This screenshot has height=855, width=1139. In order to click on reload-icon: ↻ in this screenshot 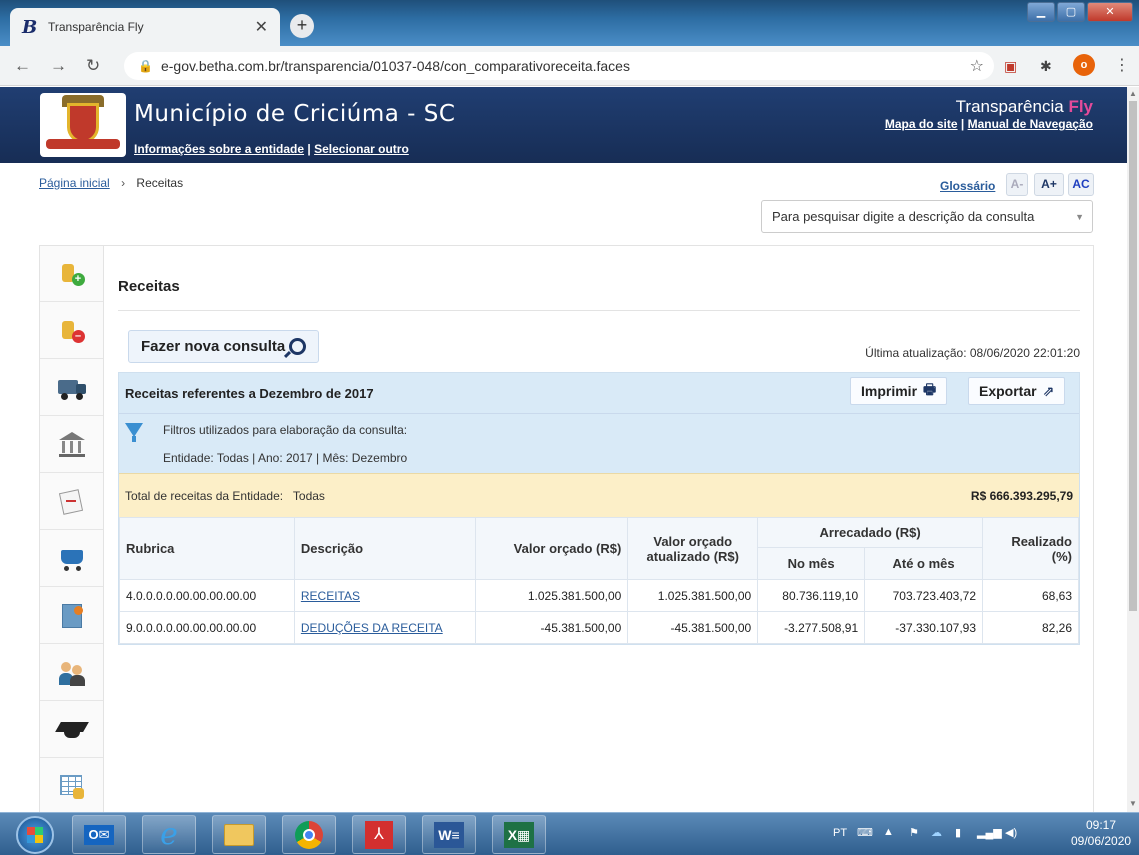, I will do `click(93, 66)`.